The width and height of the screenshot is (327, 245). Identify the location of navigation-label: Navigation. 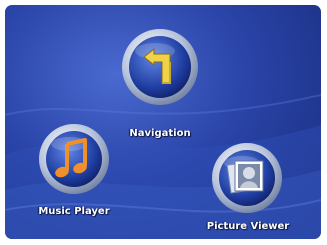
(160, 133).